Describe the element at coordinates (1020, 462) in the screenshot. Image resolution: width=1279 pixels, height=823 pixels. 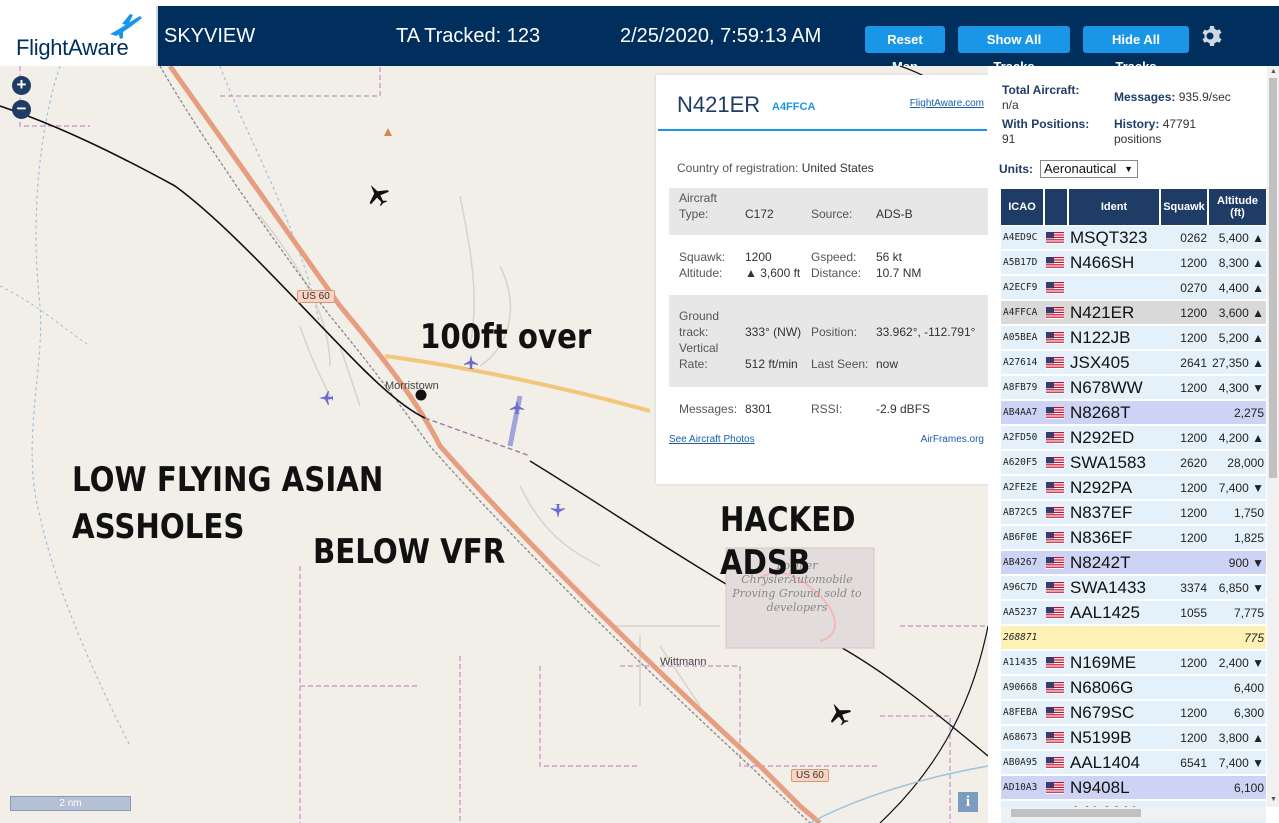
I see `icao-cell: A620F5` at that location.